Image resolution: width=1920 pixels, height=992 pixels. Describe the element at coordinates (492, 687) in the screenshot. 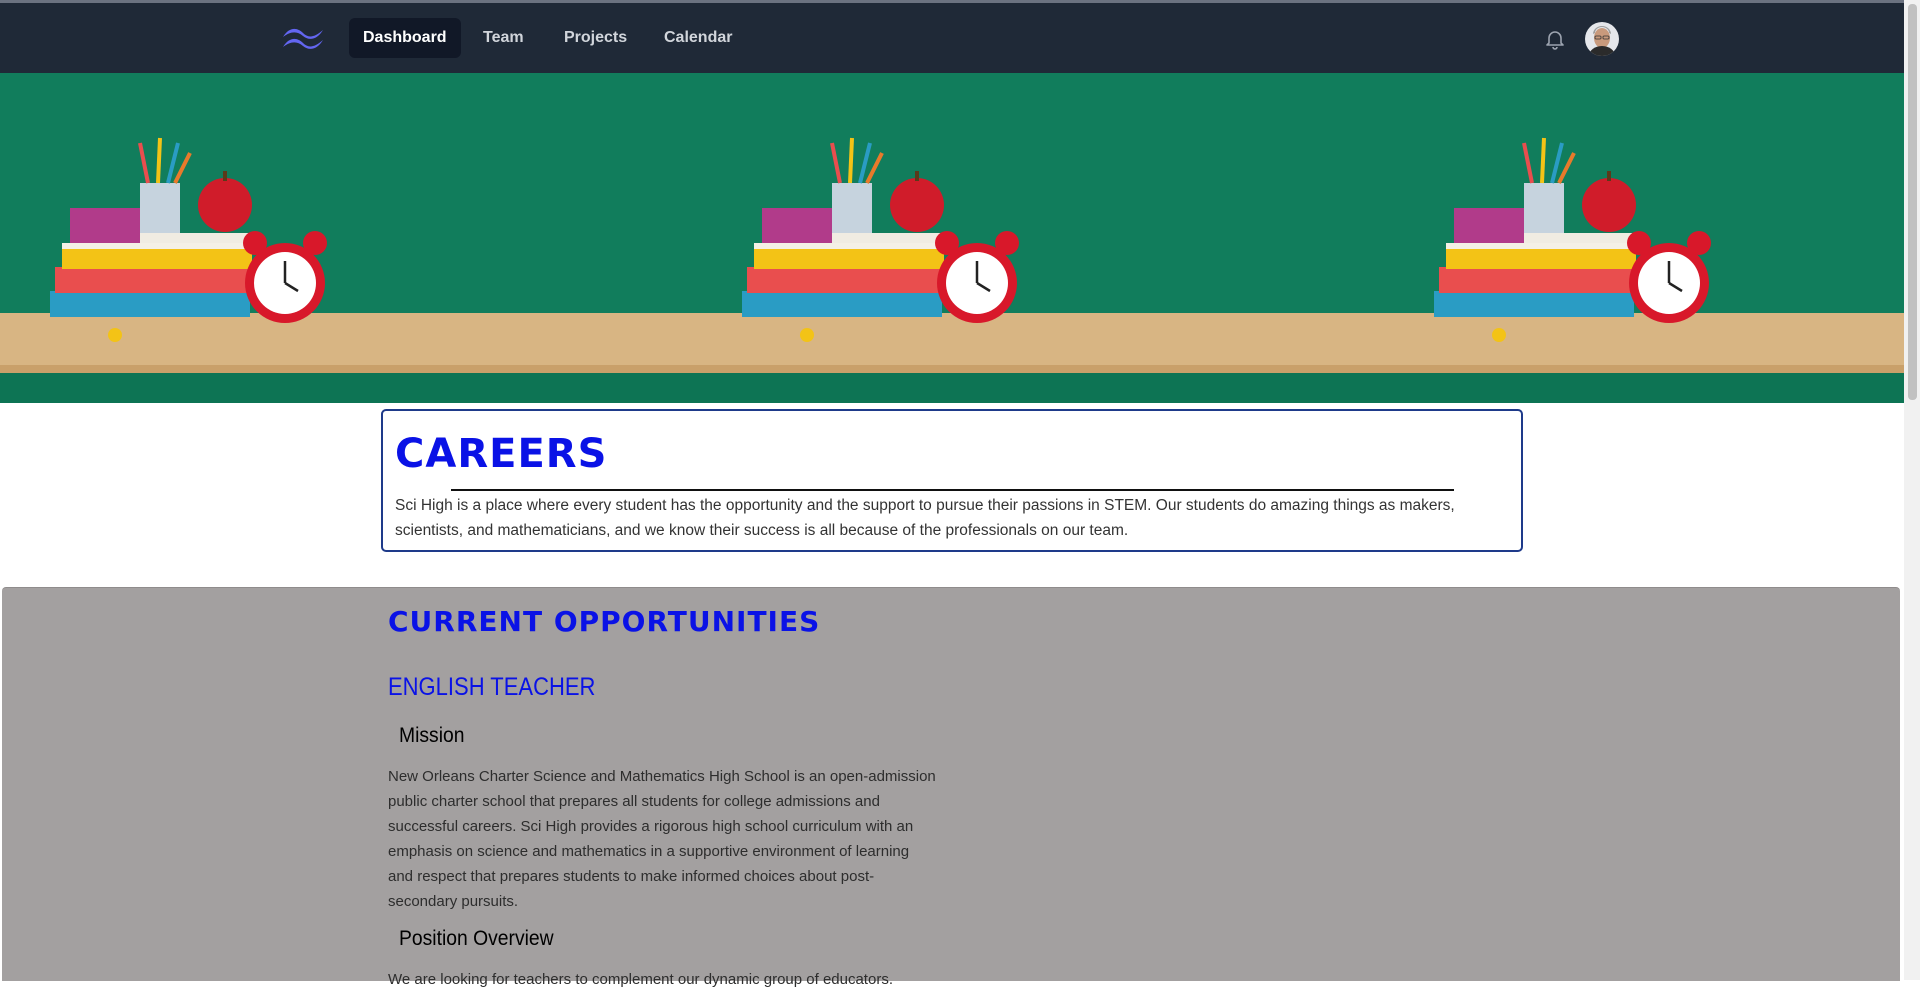

I see `job-title: ENGLISH TEACHER` at that location.